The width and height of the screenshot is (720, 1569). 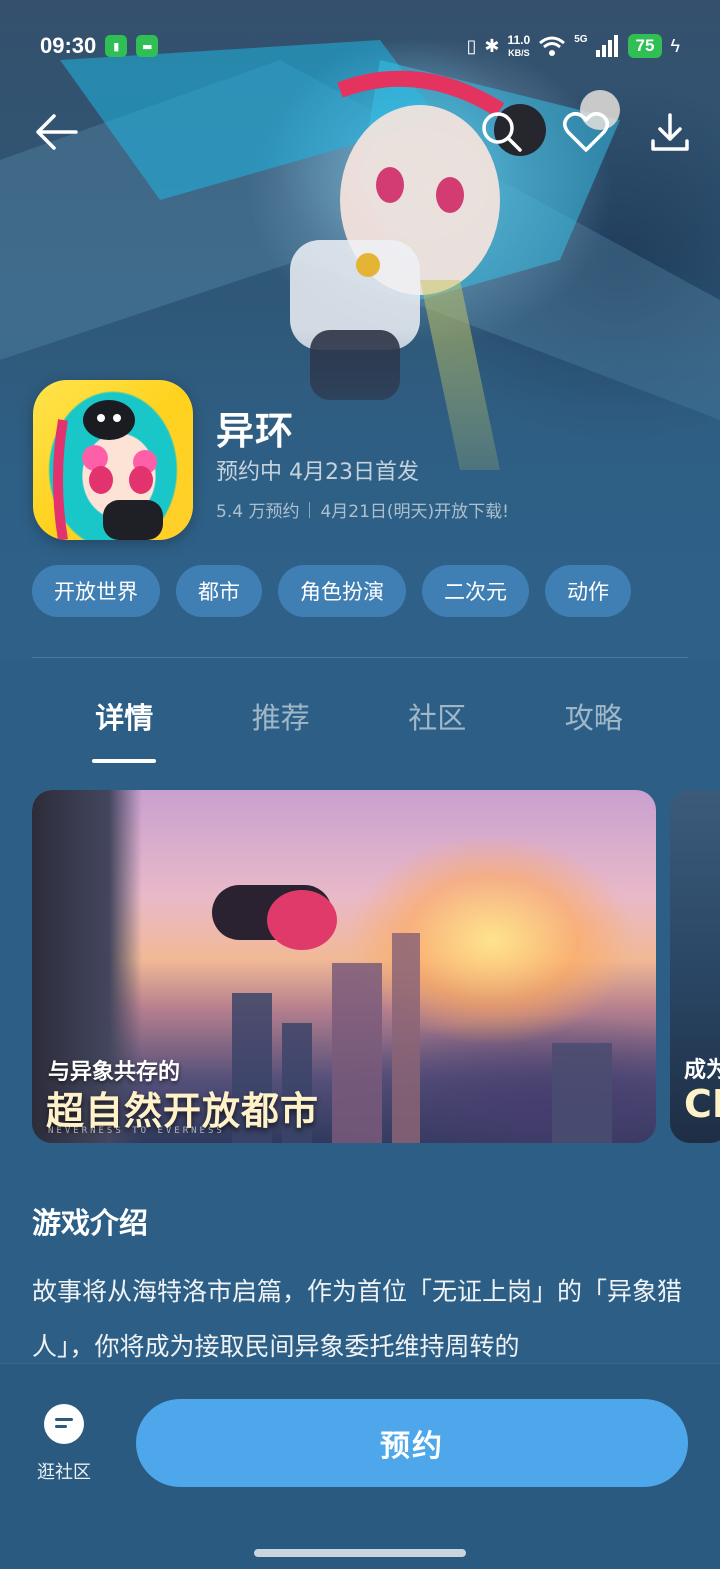 I want to click on character-hair, so click(x=302, y=920).